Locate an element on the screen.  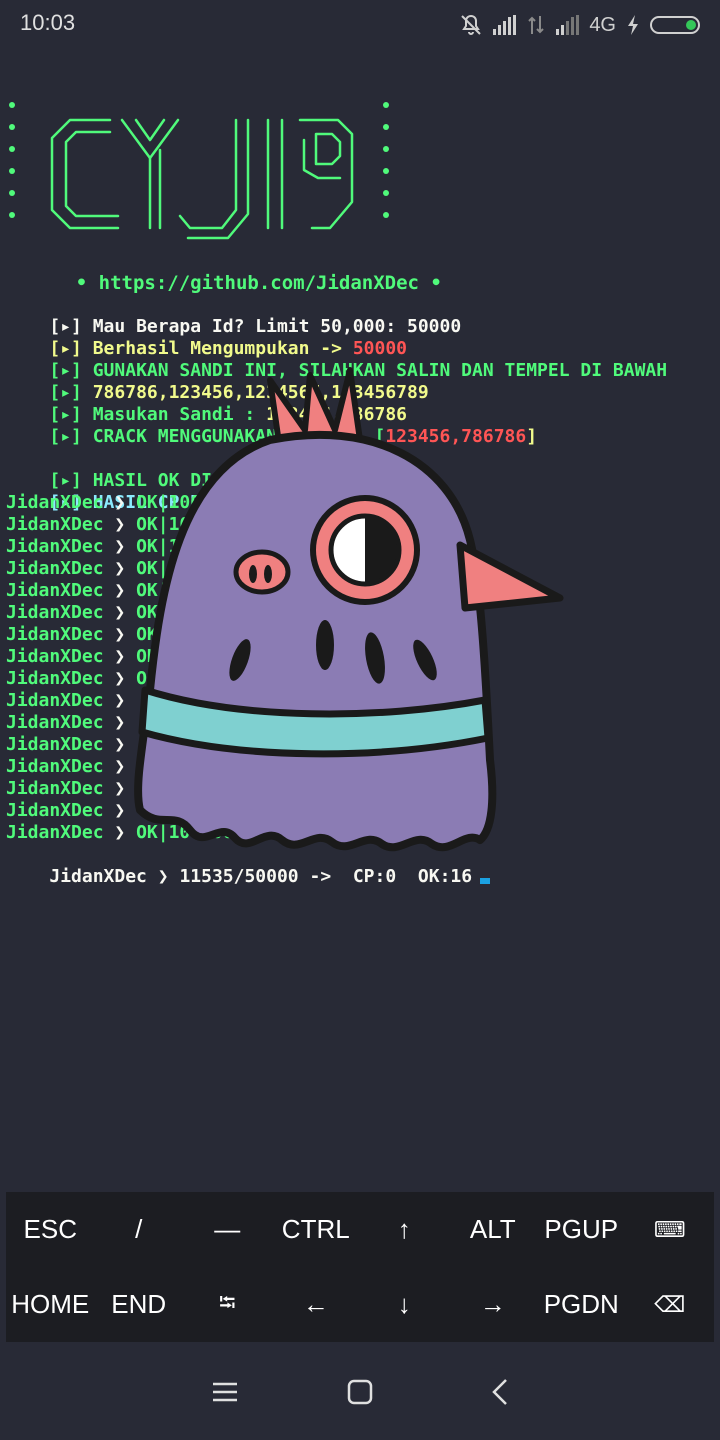
menu-icon is located at coordinates (225, 1392).